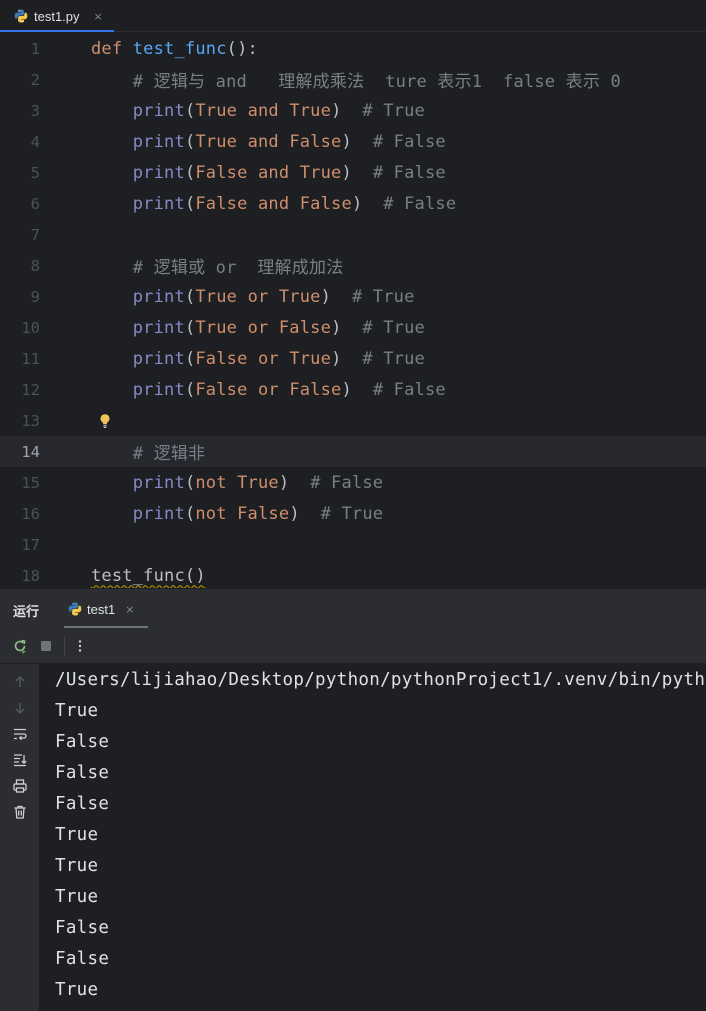 The image size is (706, 1011). Describe the element at coordinates (353, 327) in the screenshot. I see `code-line: 10 print(True or False) # True` at that location.